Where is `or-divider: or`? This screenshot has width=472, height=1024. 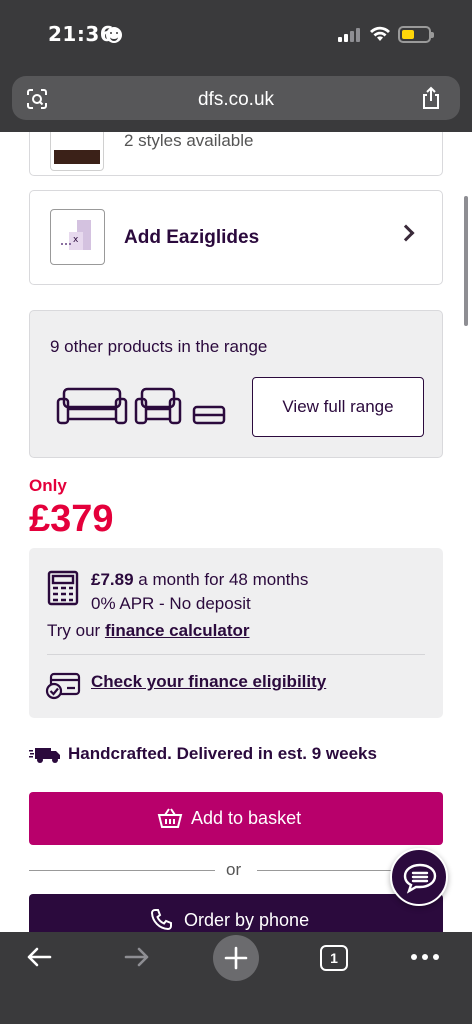 or-divider: or is located at coordinates (236, 870).